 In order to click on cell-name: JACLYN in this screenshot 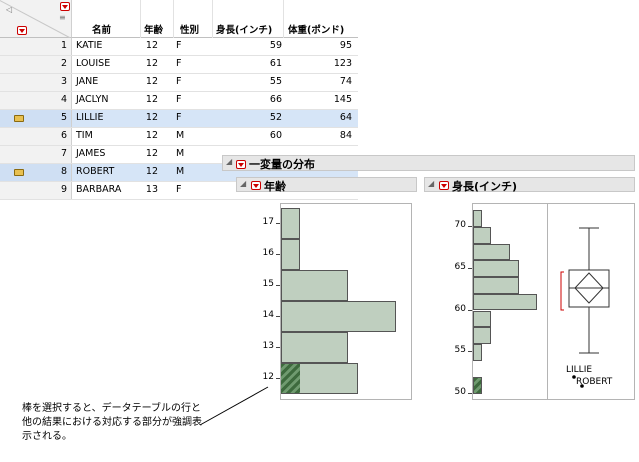, I will do `click(92, 99)`.